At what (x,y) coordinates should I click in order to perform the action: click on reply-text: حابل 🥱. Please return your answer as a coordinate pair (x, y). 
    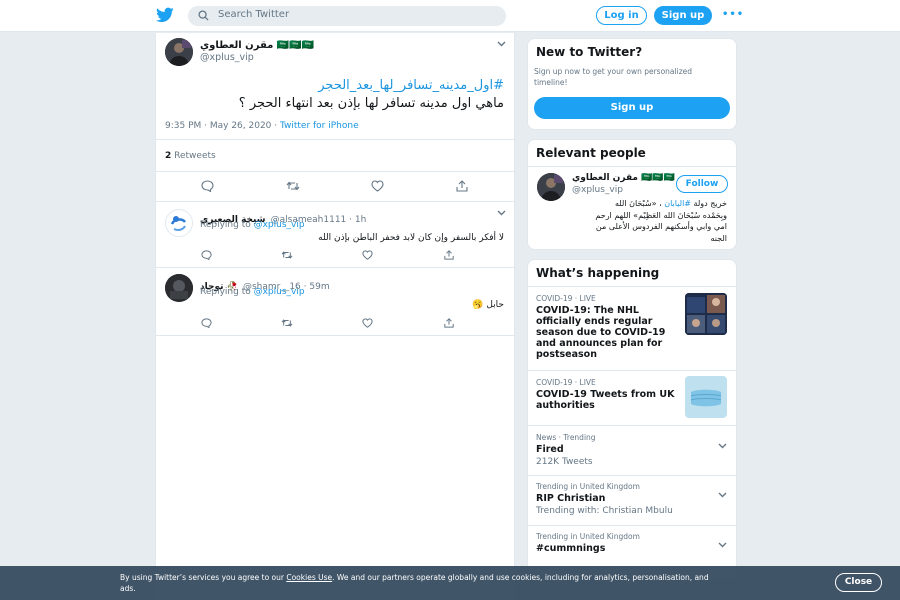
    Looking at the image, I should click on (488, 305).